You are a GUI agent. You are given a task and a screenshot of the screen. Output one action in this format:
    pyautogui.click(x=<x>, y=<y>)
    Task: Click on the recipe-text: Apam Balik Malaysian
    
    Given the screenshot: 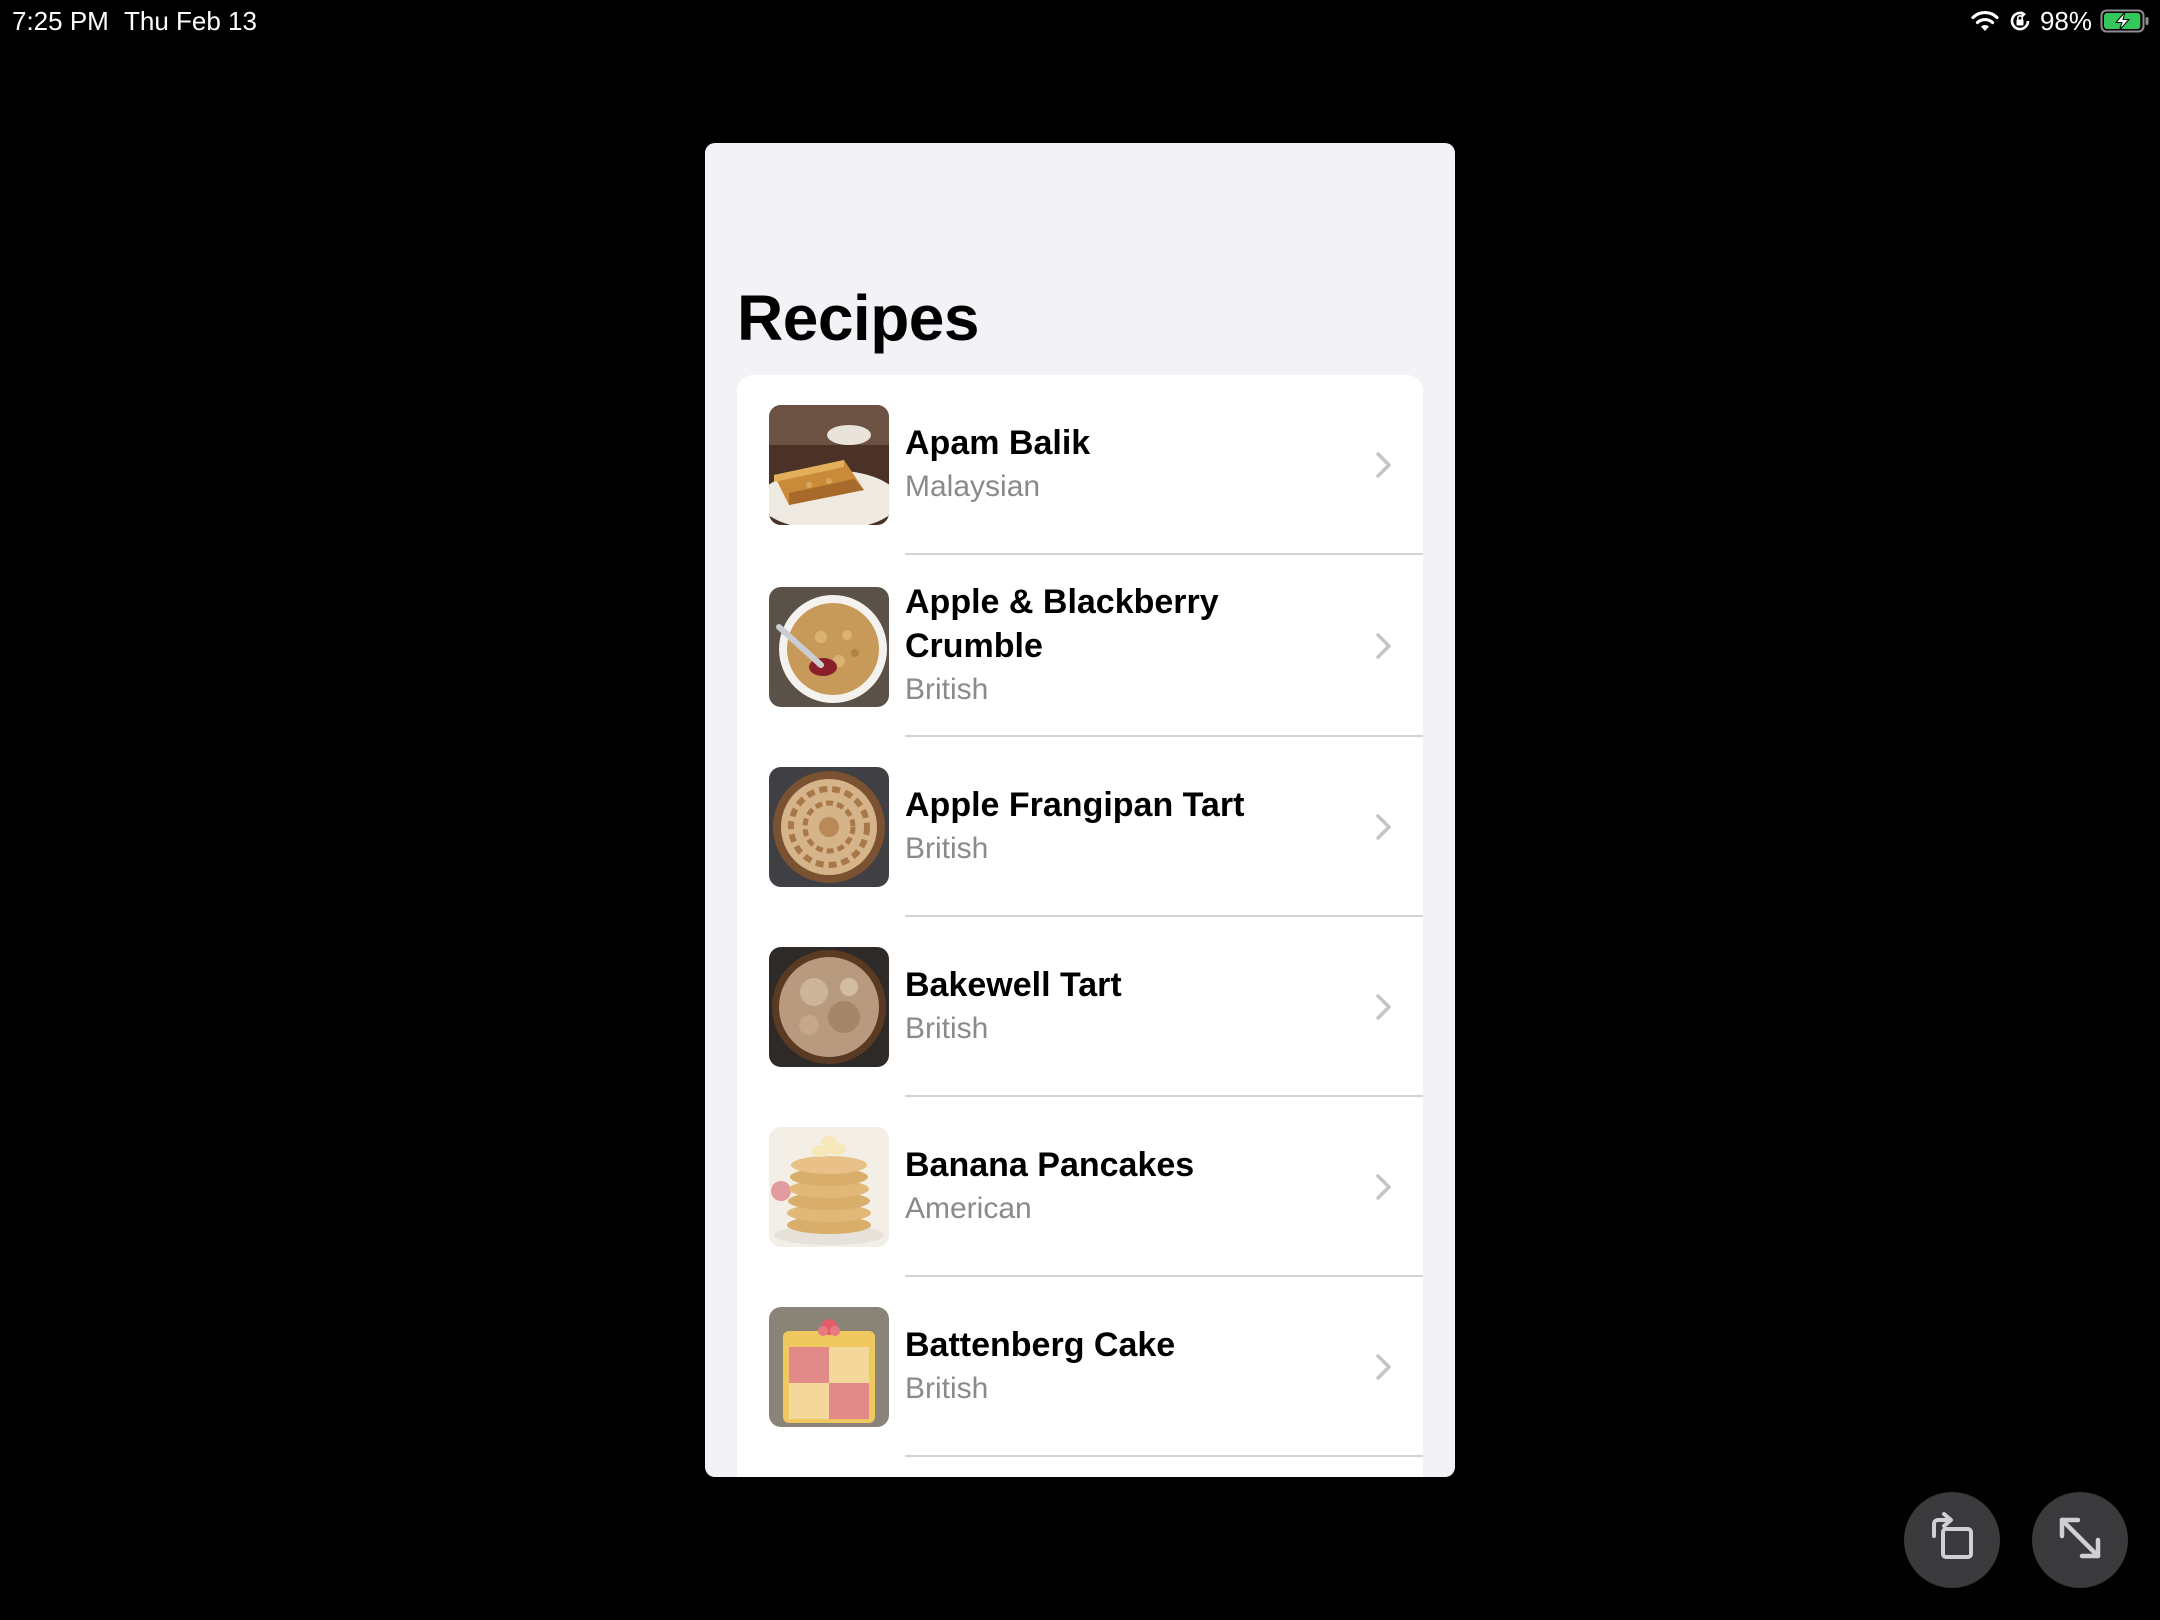 What is the action you would take?
    pyautogui.click(x=1129, y=465)
    